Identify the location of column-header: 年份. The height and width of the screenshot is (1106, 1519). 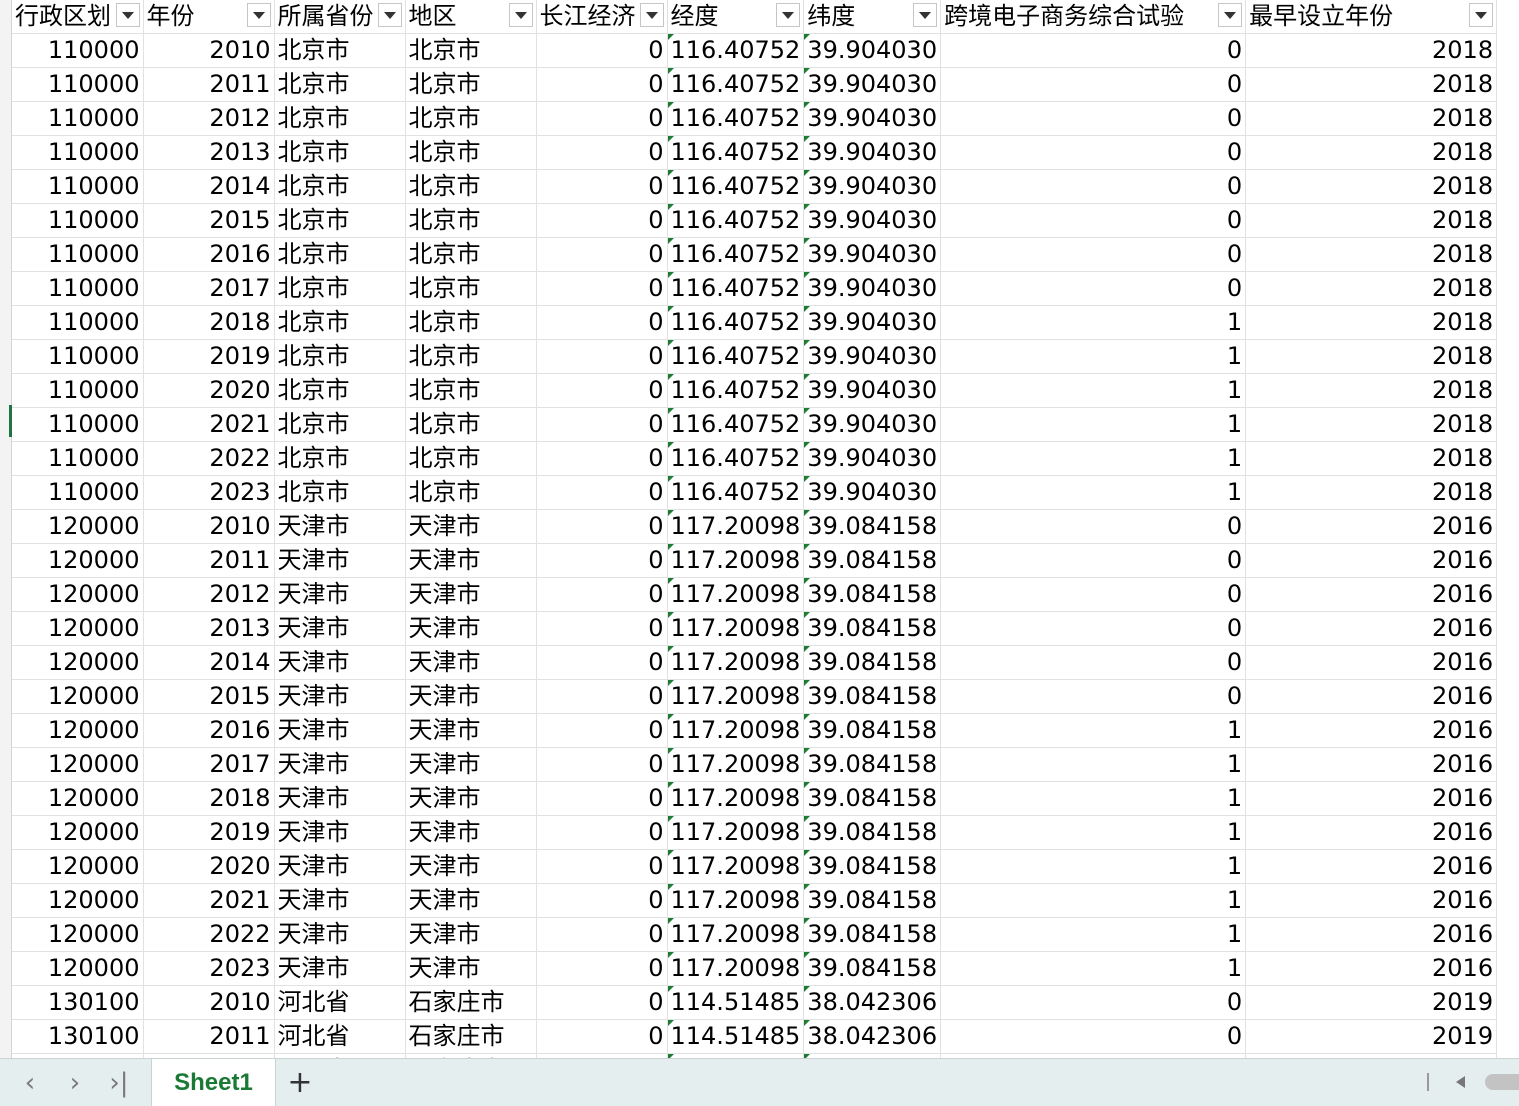
(209, 17).